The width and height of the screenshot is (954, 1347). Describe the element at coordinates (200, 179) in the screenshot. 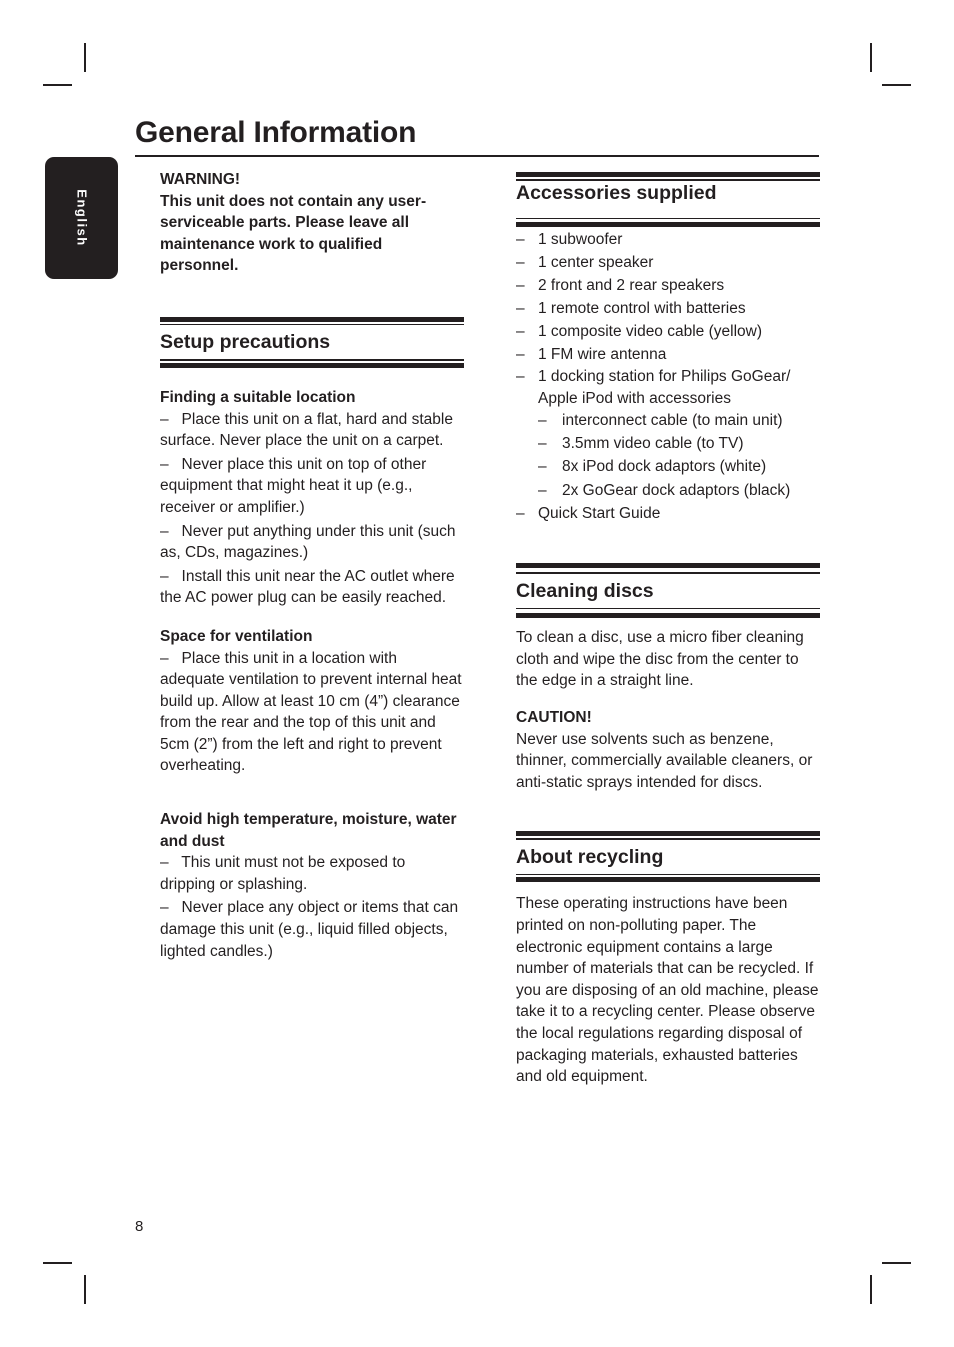

I see `warning-label: WARNING!` at that location.